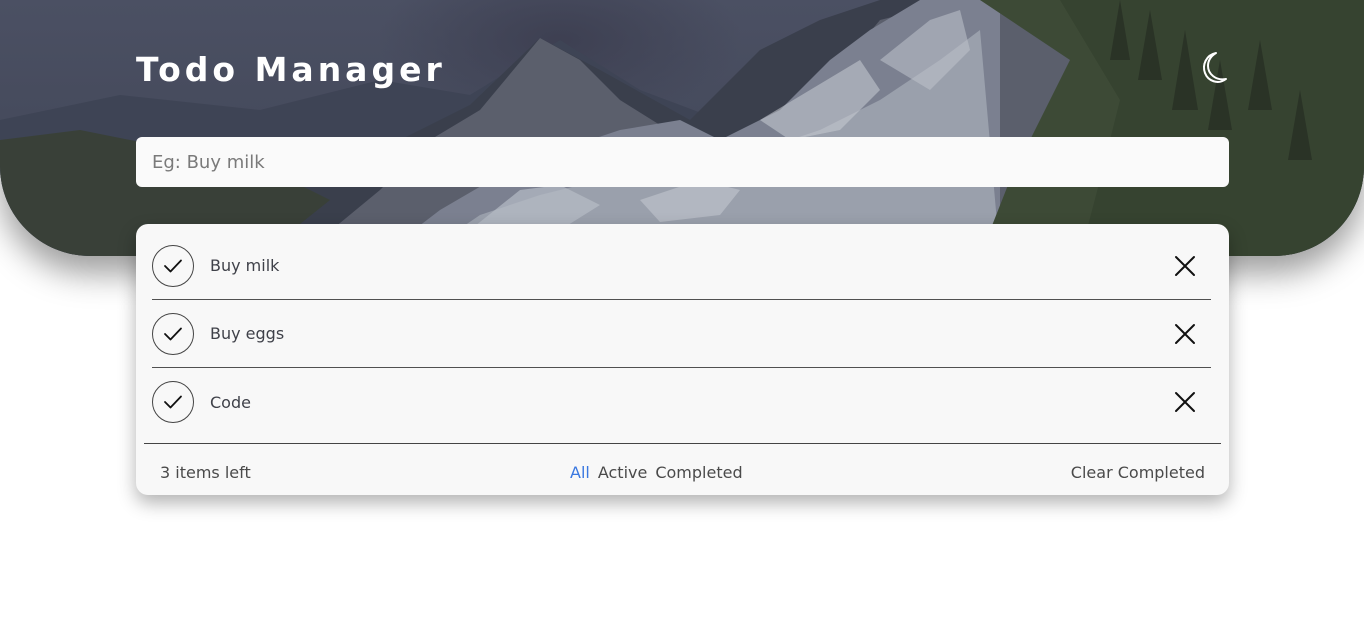 The height and width of the screenshot is (637, 1364). I want to click on todo-item: Buy eggs, so click(681, 334).